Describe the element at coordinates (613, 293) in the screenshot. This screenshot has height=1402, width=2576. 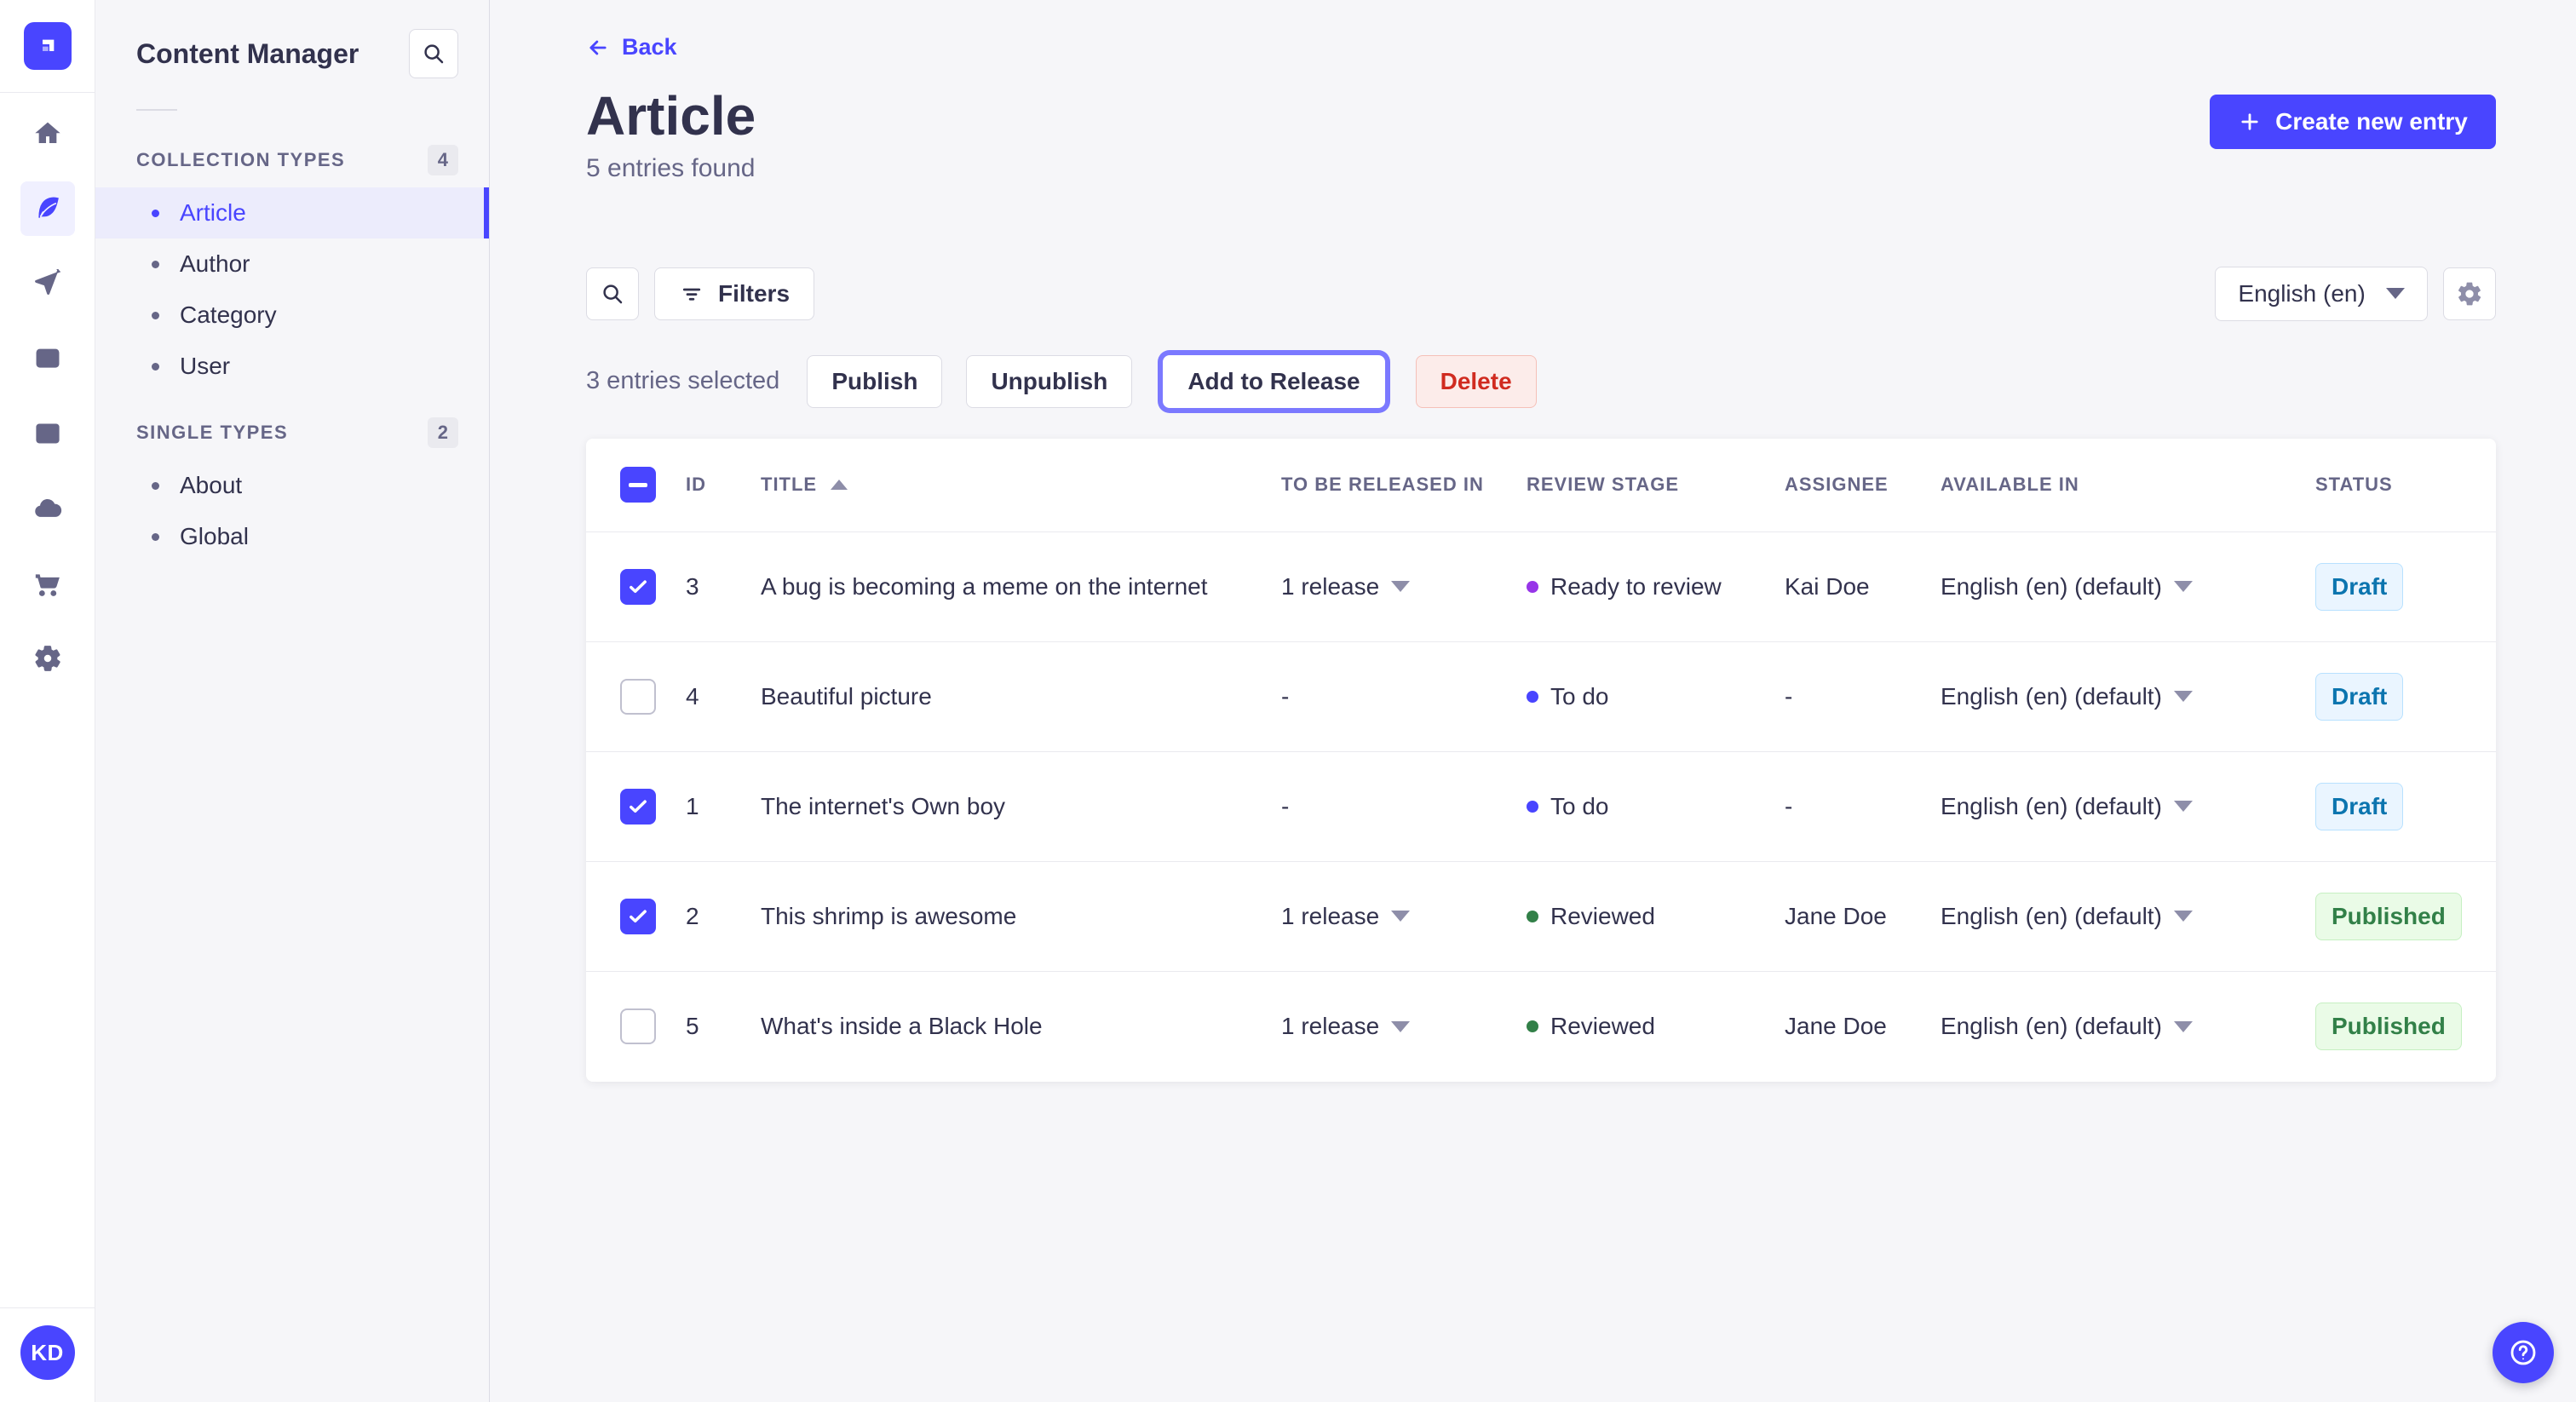
I see `search-button` at that location.